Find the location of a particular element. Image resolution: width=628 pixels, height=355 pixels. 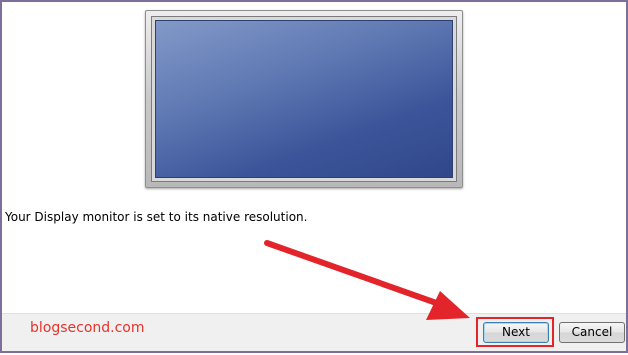

button-bar: blogsecond.com Next Cancel is located at coordinates (314, 332).